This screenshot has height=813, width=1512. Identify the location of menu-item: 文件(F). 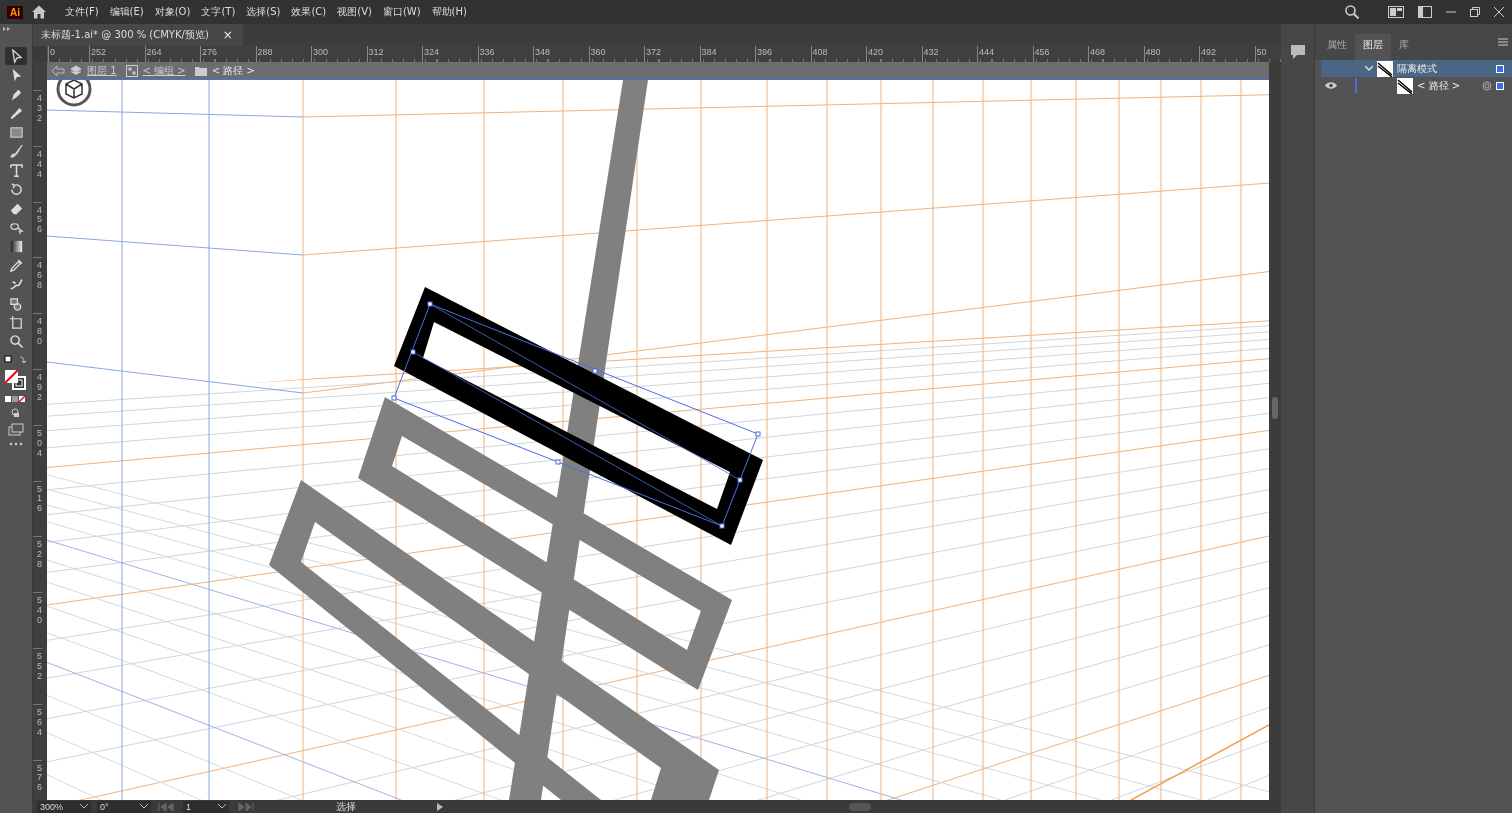
(82, 12).